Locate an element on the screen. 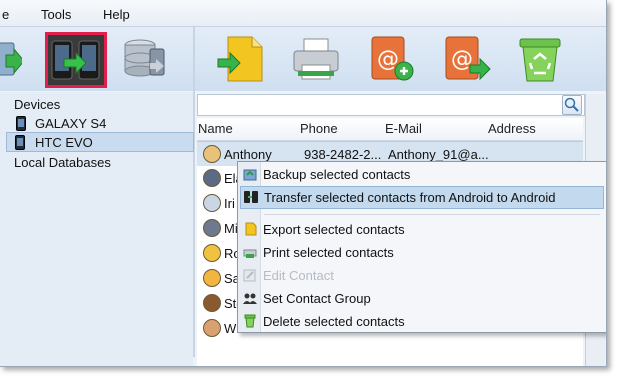  export-contact-book-icon: @ is located at coordinates (468, 58).